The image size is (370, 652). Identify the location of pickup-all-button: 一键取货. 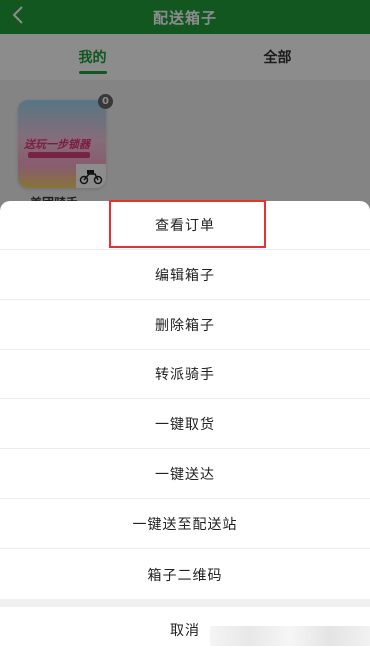
(185, 424).